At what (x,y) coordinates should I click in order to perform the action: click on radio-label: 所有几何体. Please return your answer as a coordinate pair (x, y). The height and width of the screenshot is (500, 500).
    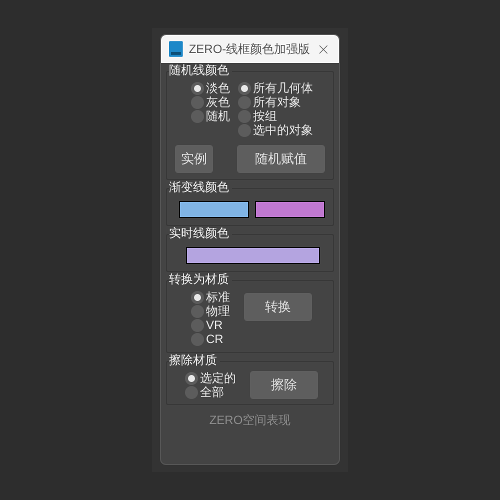
    Looking at the image, I should click on (283, 88).